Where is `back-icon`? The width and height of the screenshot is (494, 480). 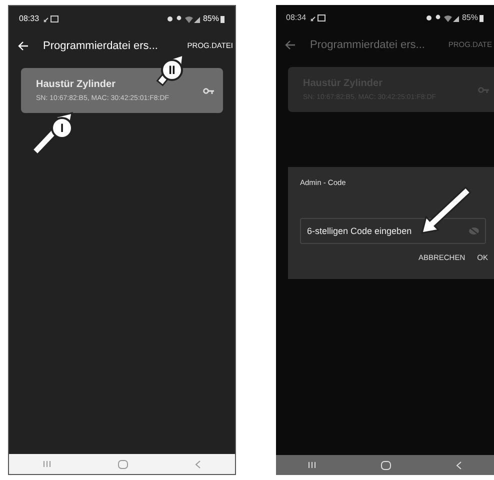 back-icon is located at coordinates (198, 464).